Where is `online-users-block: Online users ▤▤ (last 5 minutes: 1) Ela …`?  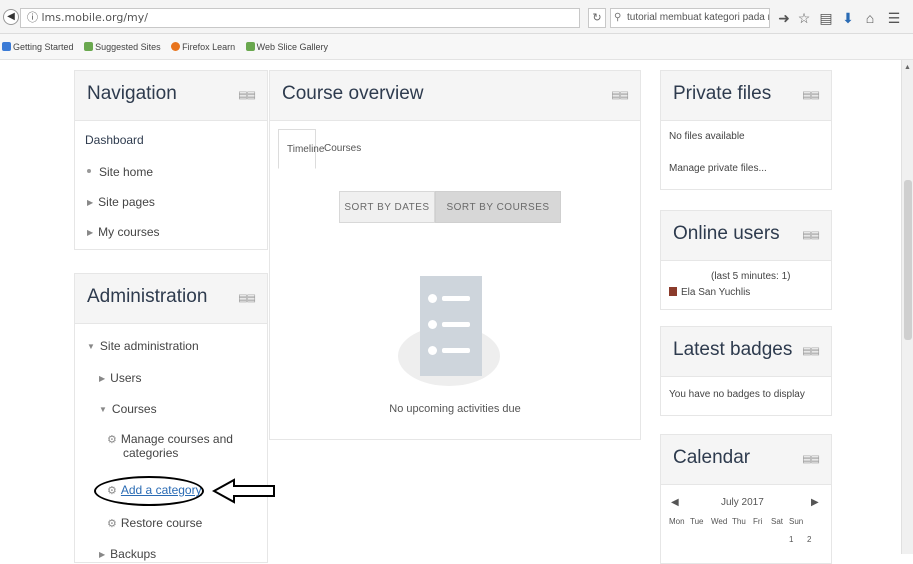
online-users-block: Online users ▤▤ (last 5 minutes: 1) Ela … is located at coordinates (746, 260).